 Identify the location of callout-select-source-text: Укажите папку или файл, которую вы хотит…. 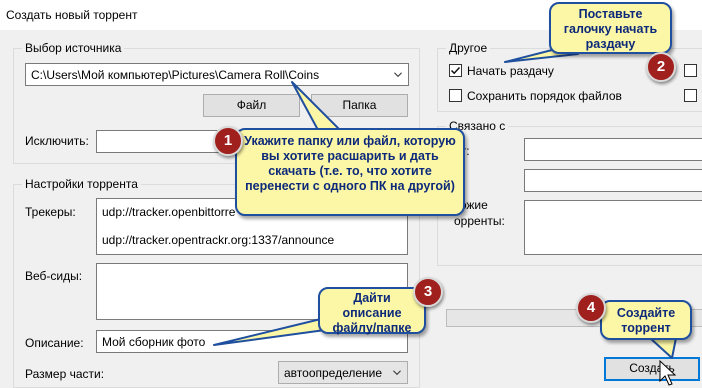
(350, 163).